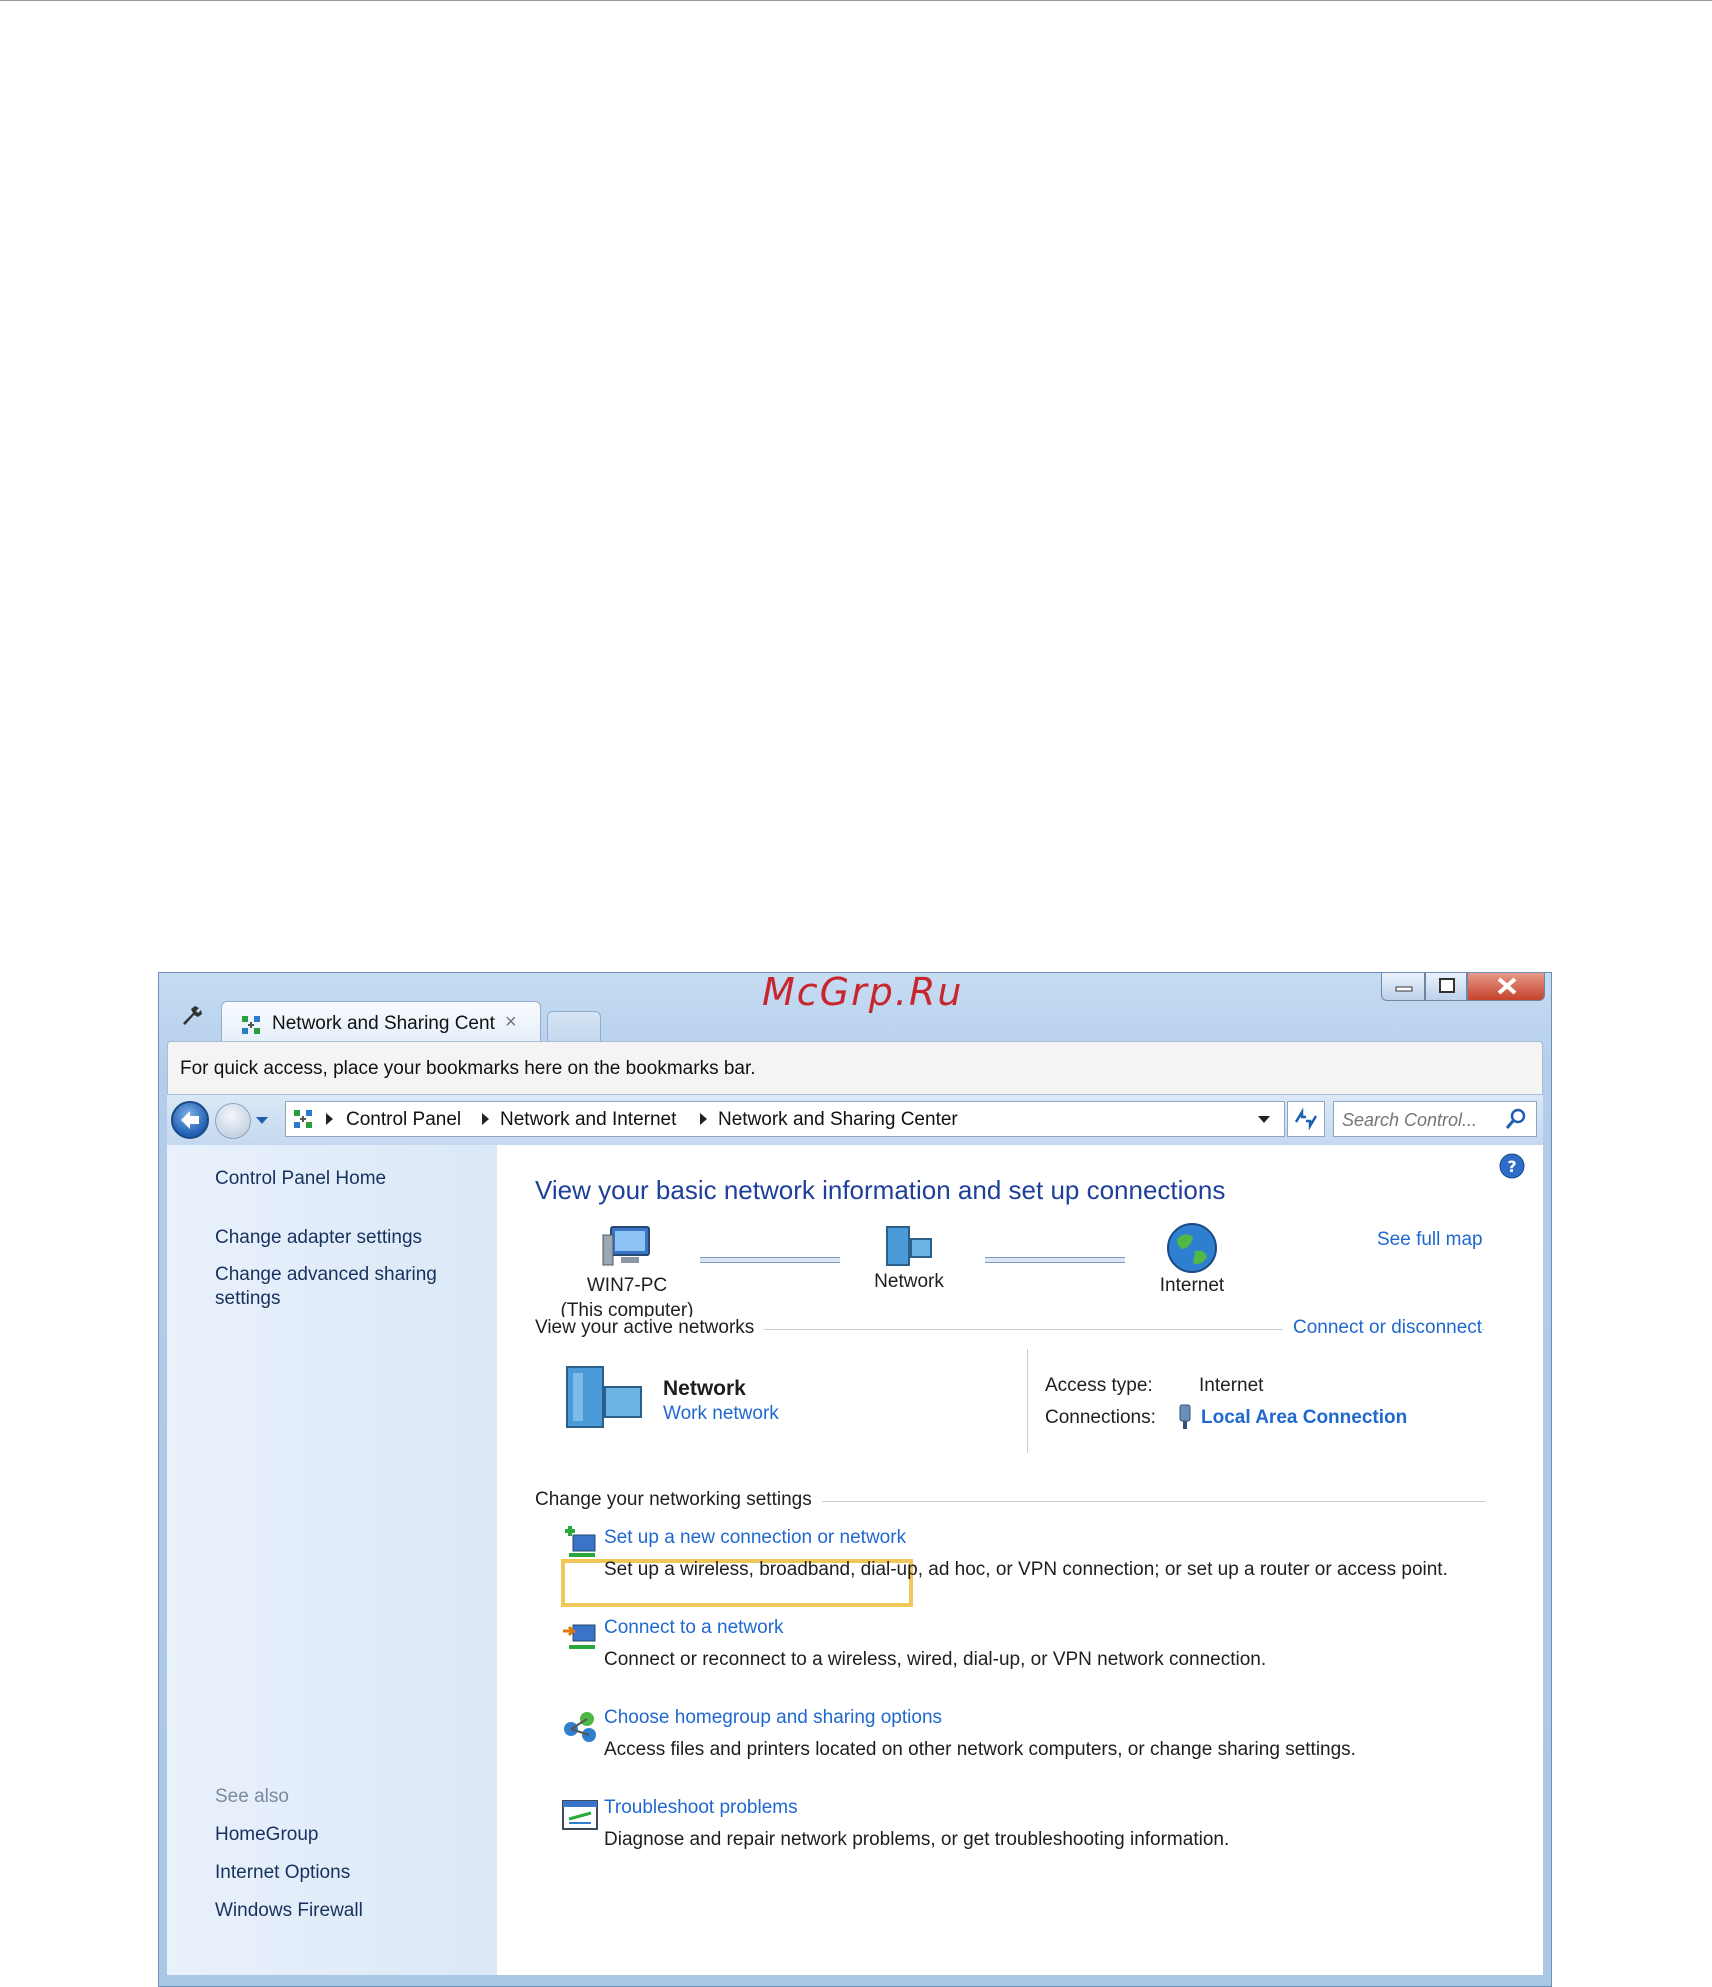 The image size is (1712, 1987). Describe the element at coordinates (627, 1285) in the screenshot. I see `computer-name: WIN7-PC` at that location.